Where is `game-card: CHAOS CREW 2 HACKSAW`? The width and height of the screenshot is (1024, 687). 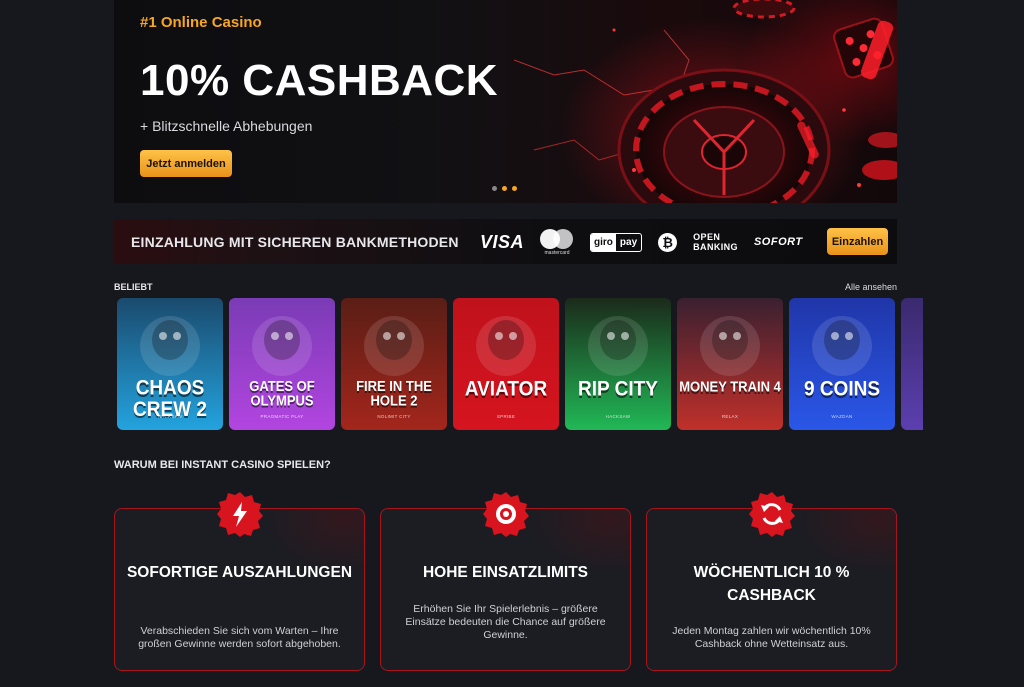 game-card: CHAOS CREW 2 HACKSAW is located at coordinates (170, 364).